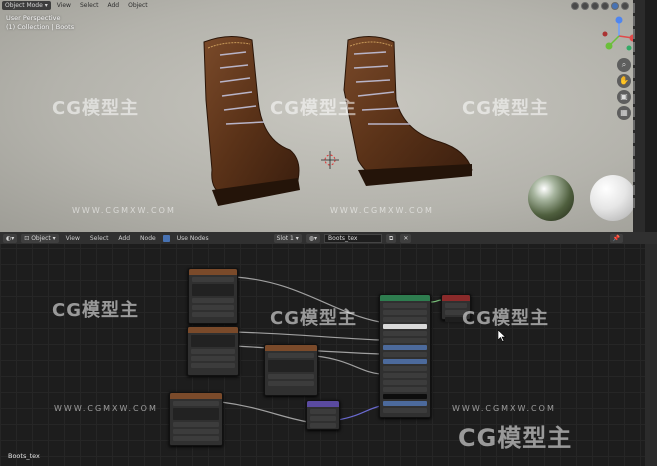 This screenshot has height=466, width=657. What do you see at coordinates (585, 5) in the screenshot?
I see `xray-icon` at bounding box center [585, 5].